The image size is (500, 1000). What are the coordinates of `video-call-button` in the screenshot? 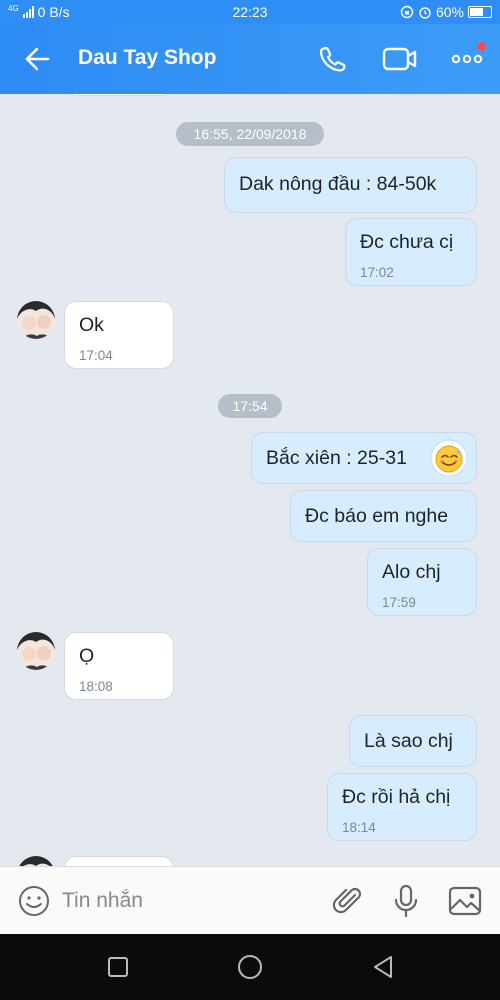 It's located at (400, 59).